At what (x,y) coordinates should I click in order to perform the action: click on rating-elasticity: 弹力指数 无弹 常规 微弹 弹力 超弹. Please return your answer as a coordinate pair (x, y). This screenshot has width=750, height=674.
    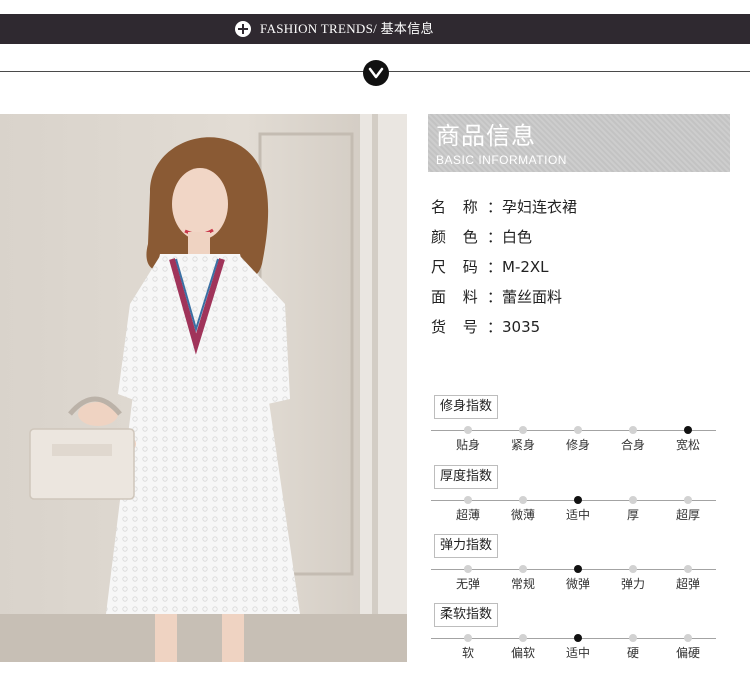
    Looking at the image, I should click on (576, 569).